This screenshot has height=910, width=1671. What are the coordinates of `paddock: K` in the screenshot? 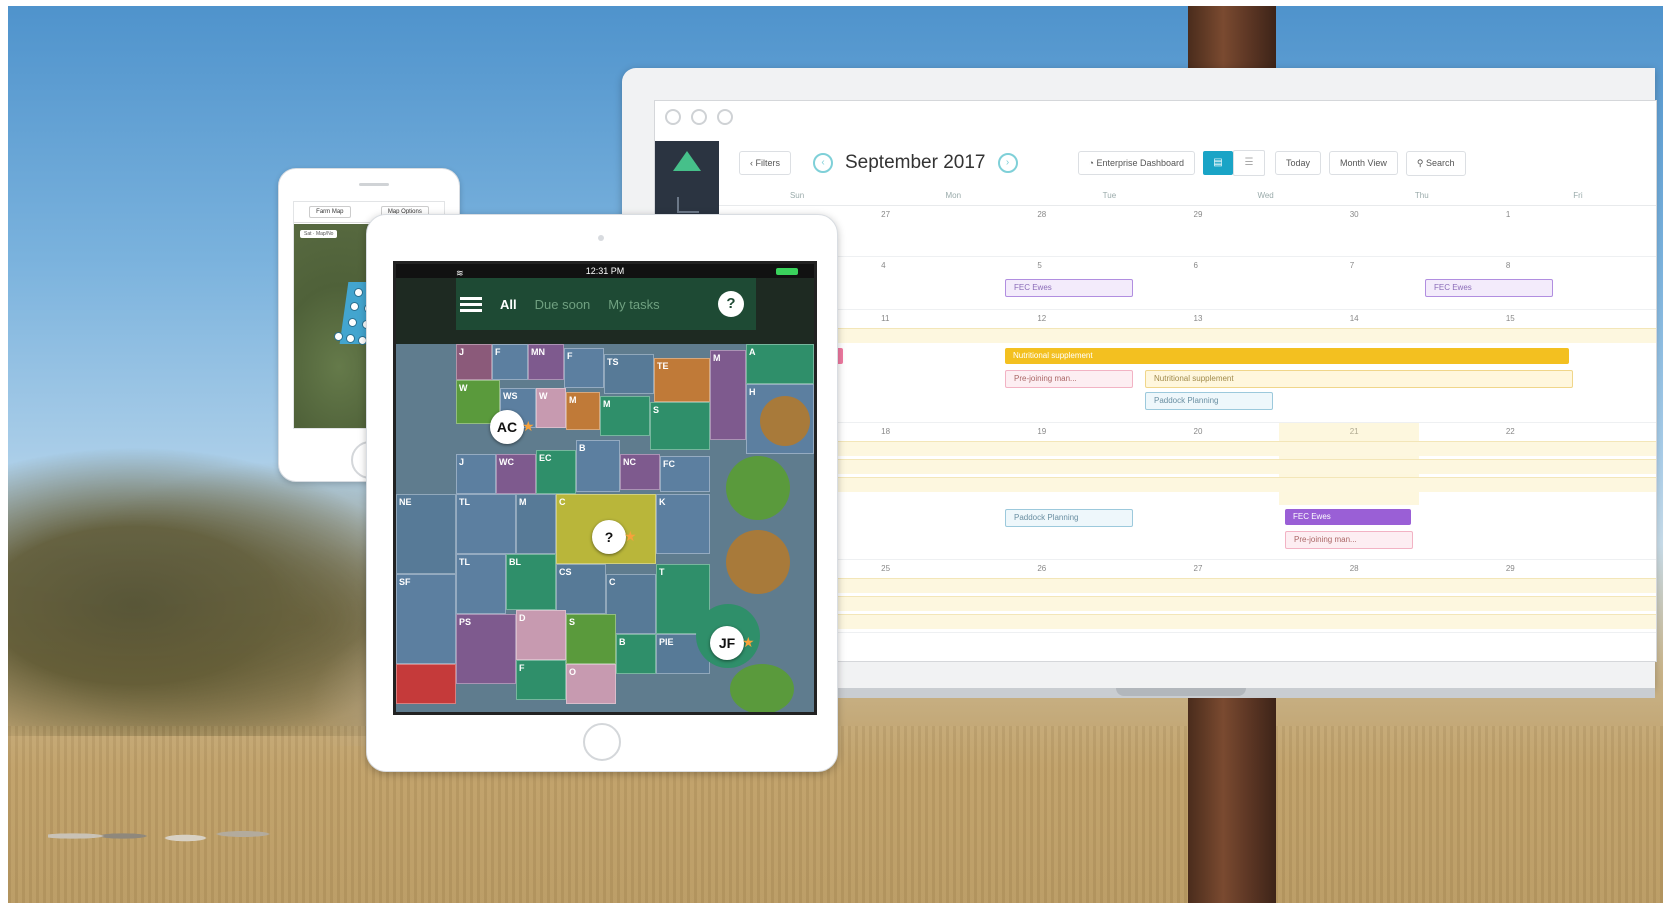 It's located at (683, 524).